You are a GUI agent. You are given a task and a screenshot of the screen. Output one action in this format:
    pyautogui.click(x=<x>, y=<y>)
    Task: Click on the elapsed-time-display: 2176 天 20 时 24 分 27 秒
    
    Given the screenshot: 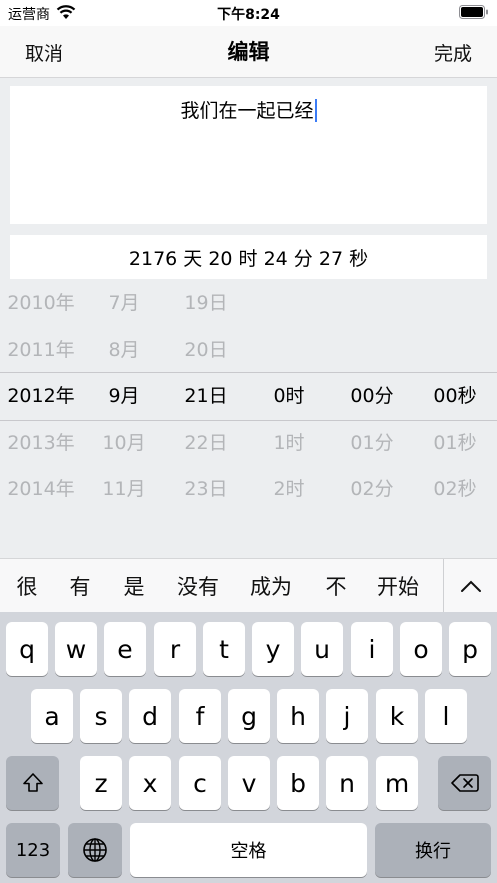 What is the action you would take?
    pyautogui.click(x=248, y=257)
    